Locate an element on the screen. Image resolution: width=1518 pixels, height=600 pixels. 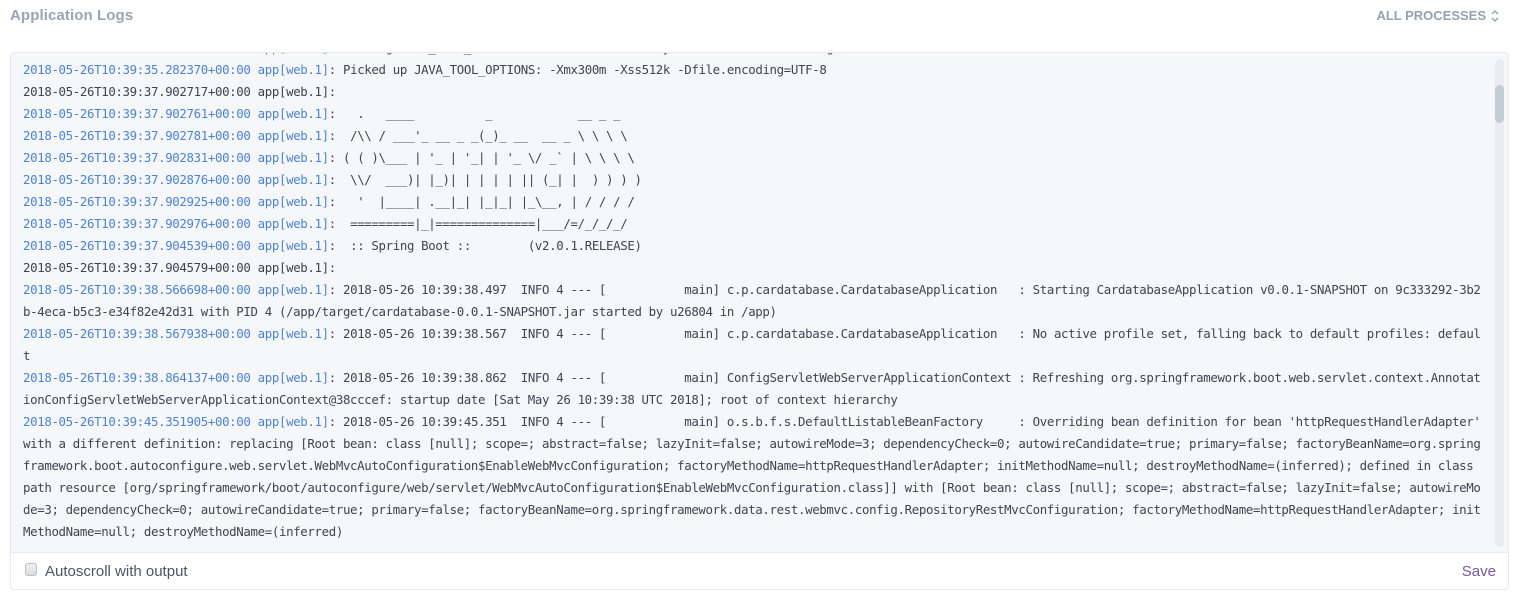
log-timestamp: 2018-05-26T10:39:37.902925+00:00 is located at coordinates (137, 201).